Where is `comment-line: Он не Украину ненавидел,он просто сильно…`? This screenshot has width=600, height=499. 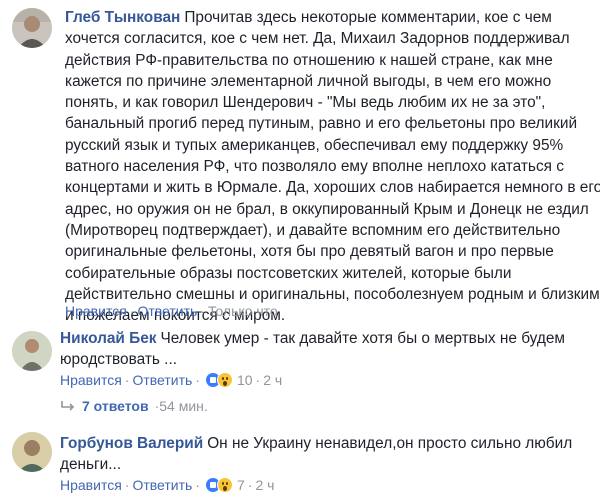
comment-line: Он не Украину ненавидел,он просто сильно… is located at coordinates (390, 443).